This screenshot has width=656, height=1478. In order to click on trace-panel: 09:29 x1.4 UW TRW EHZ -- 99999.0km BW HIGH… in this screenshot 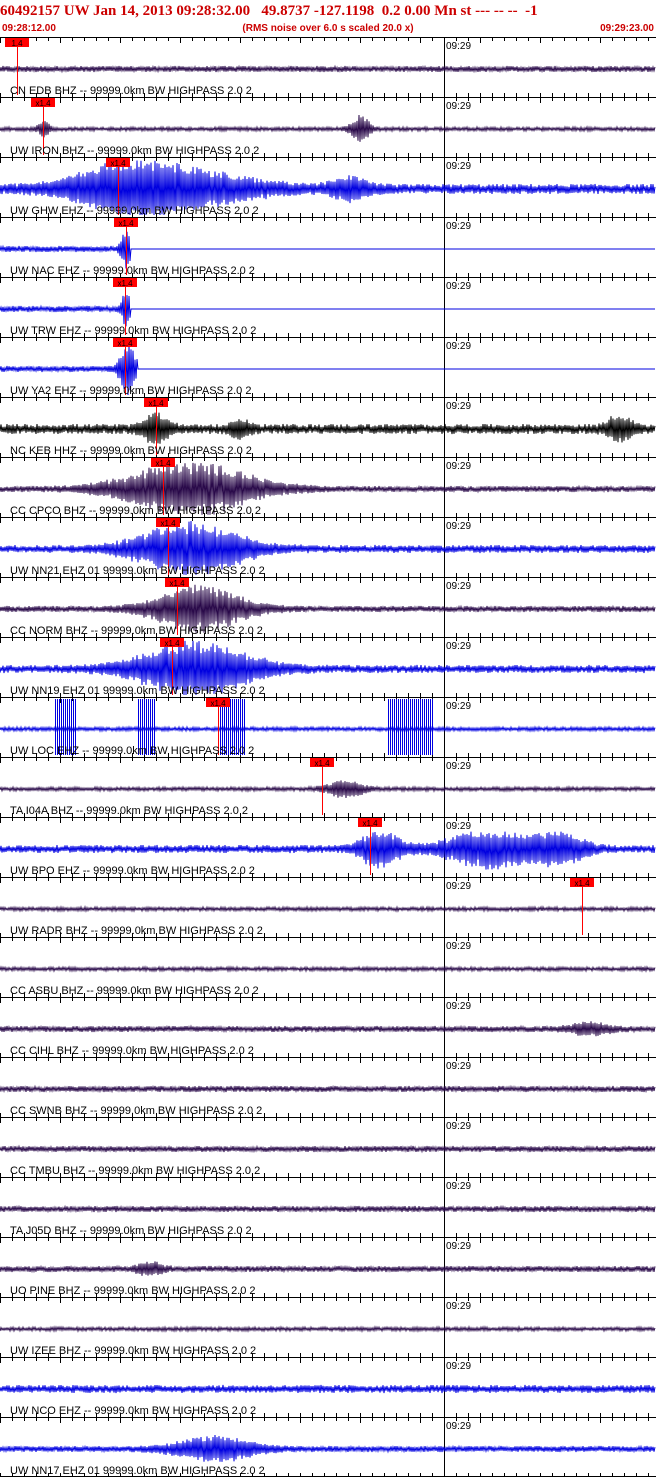, I will do `click(328, 307)`.